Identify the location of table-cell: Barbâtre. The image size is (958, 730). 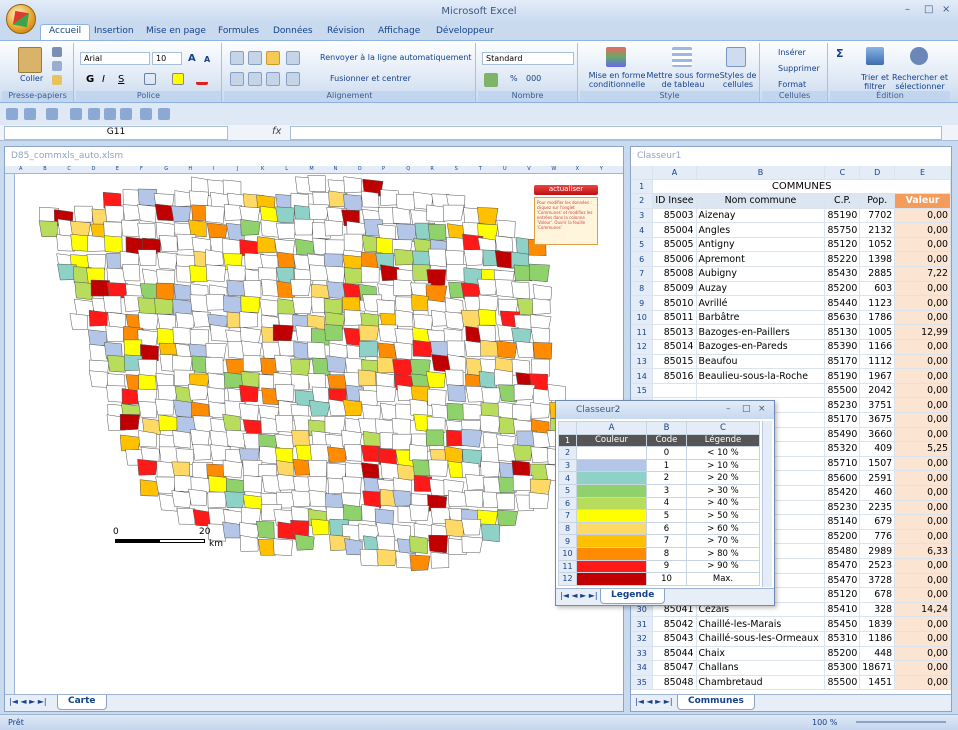
(761, 318).